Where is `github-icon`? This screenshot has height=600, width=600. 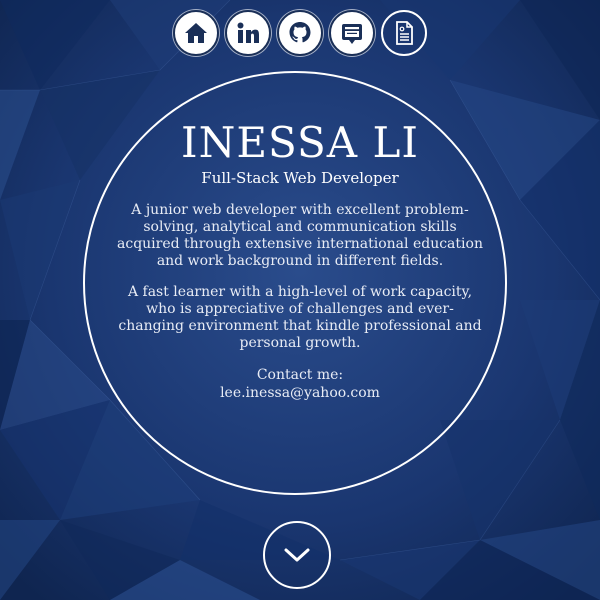
github-icon is located at coordinates (300, 32).